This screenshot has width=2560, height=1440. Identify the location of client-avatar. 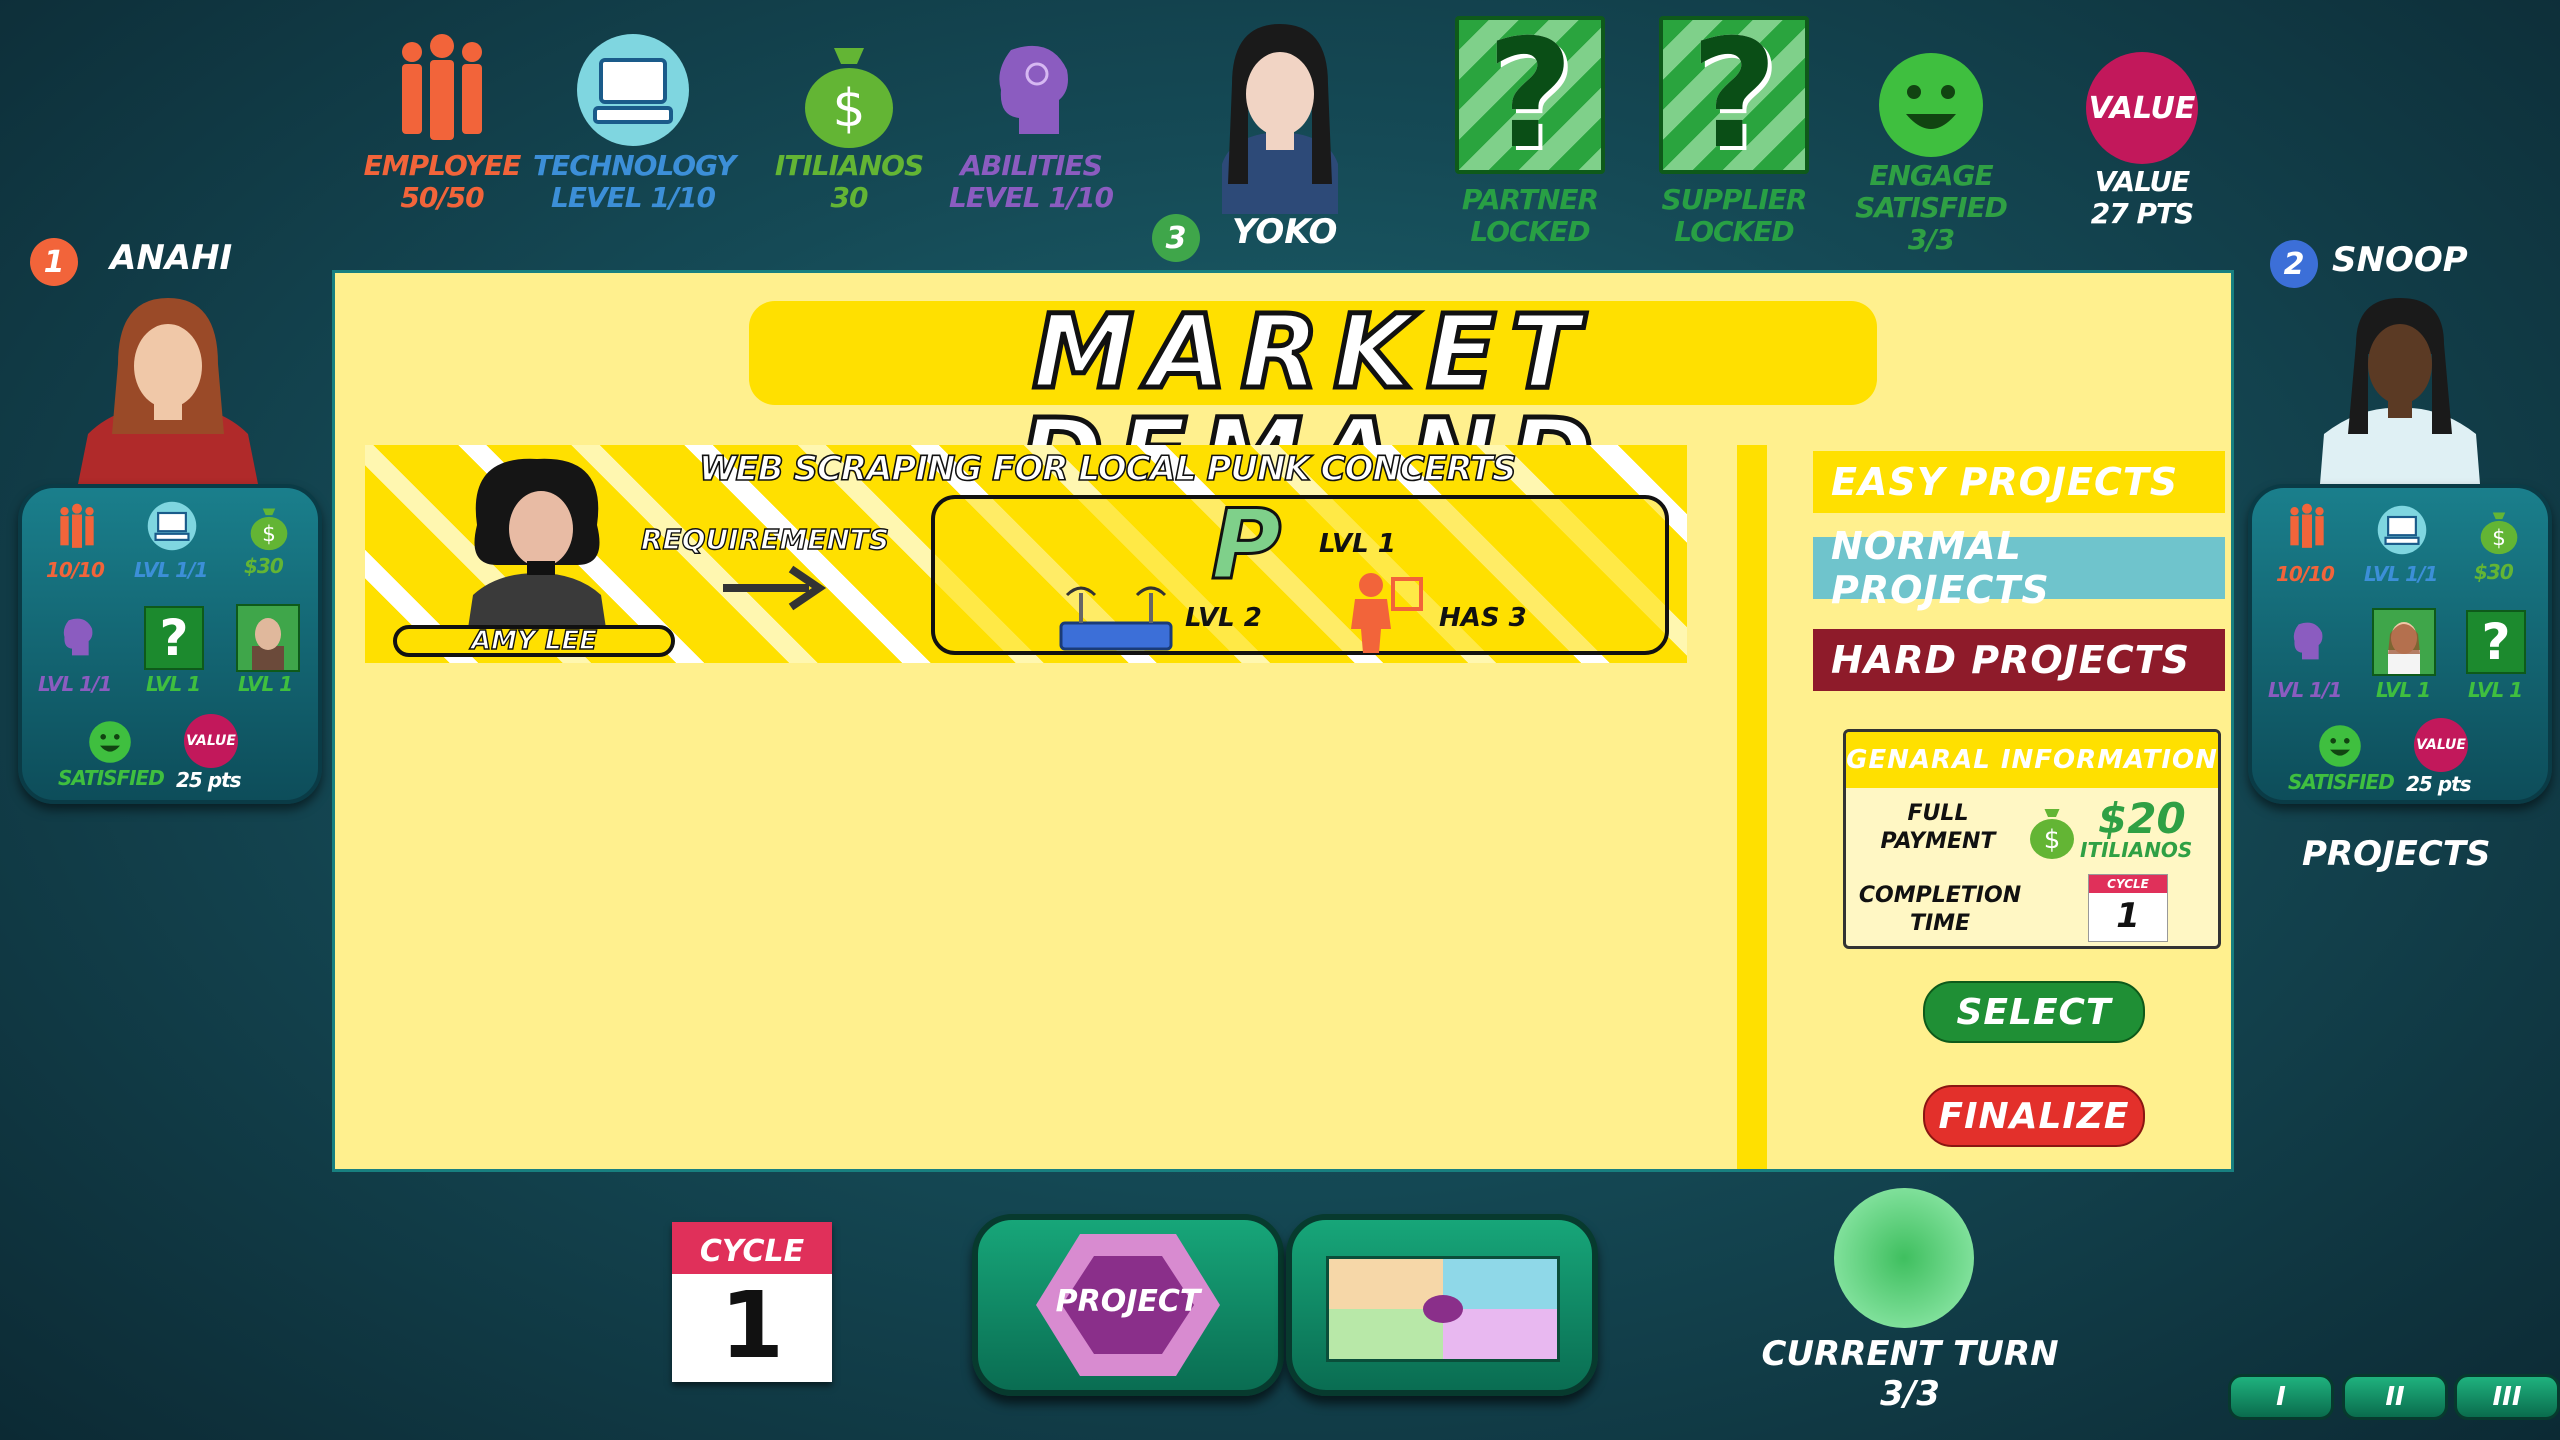
(537, 540).